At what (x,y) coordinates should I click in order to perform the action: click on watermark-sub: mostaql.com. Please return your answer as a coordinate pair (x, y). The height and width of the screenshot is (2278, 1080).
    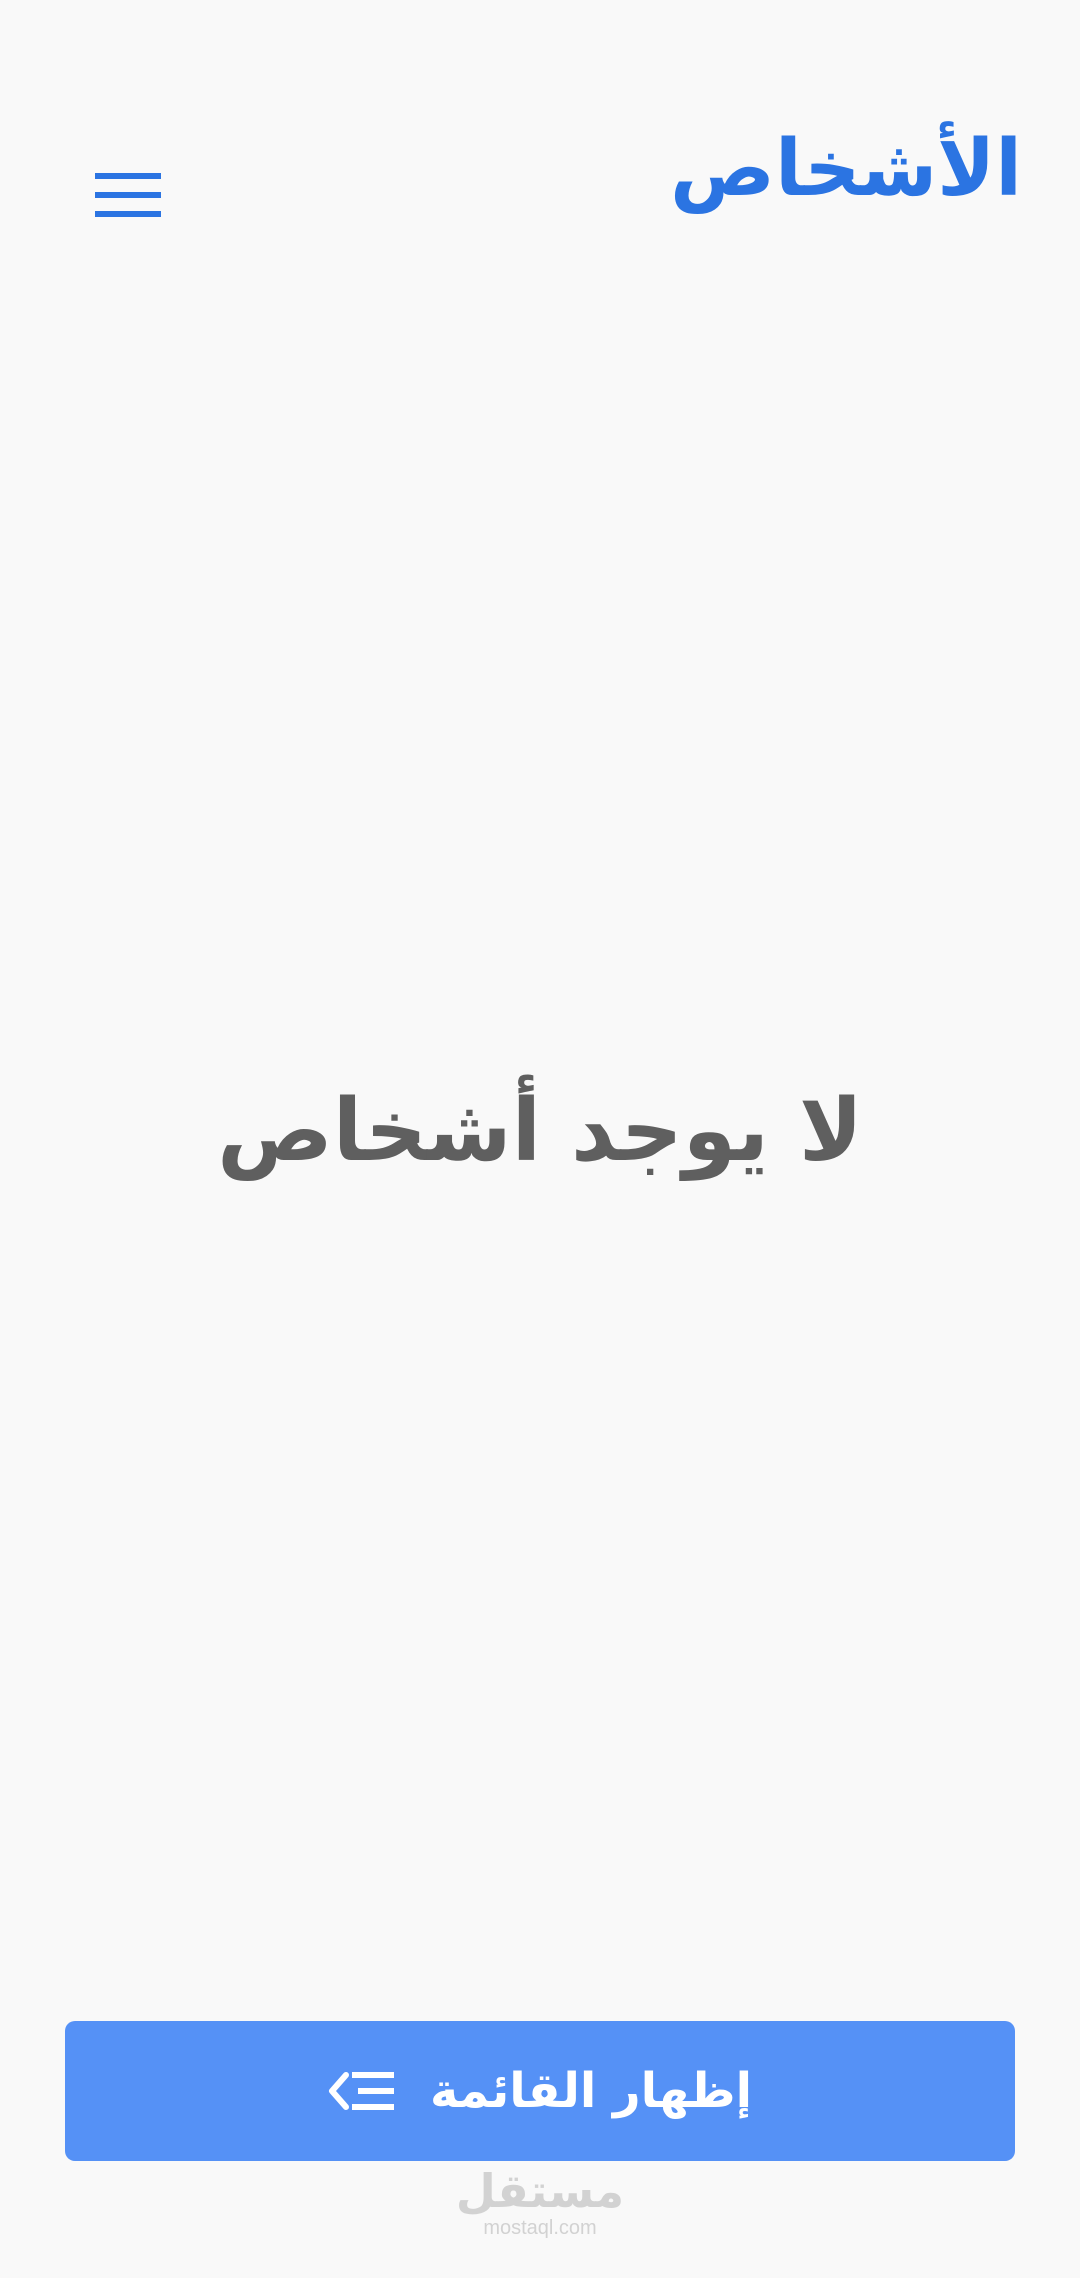
    Looking at the image, I should click on (540, 2228).